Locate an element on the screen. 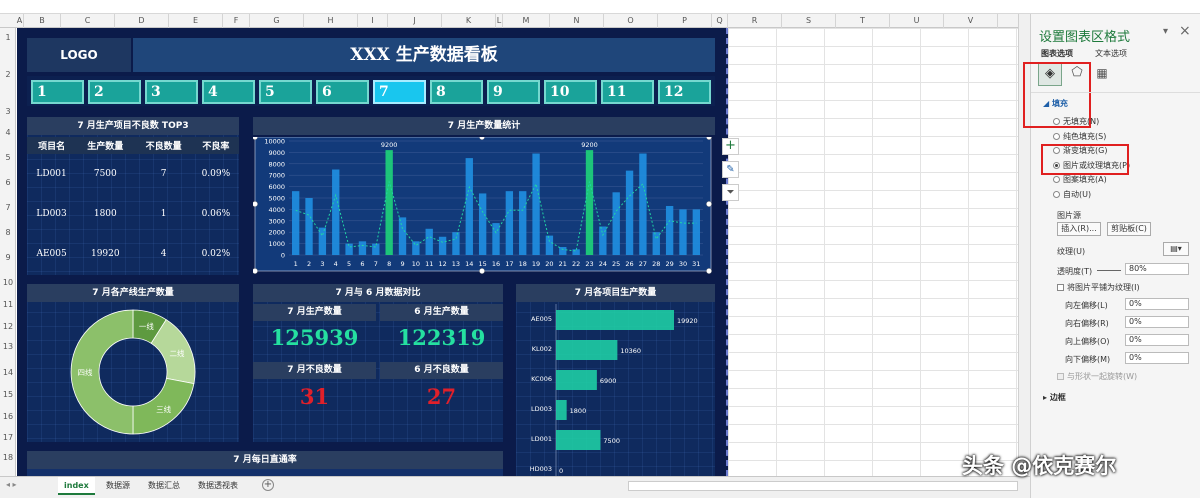 Image resolution: width=1200 pixels, height=498 pixels. transparency-slider is located at coordinates (1109, 270).